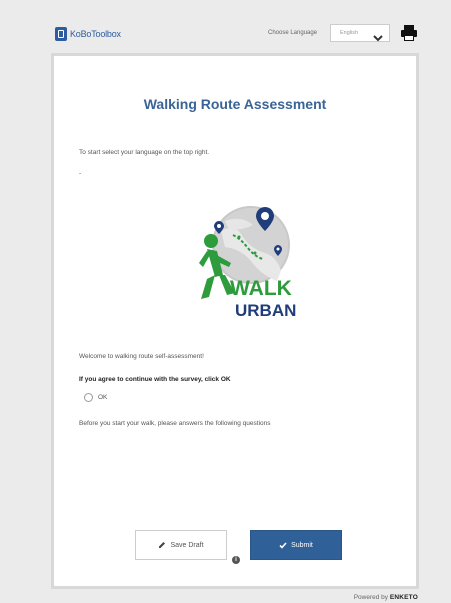 The width and height of the screenshot is (451, 603). What do you see at coordinates (404, 597) in the screenshot?
I see `enketo-logo: ENKETO` at bounding box center [404, 597].